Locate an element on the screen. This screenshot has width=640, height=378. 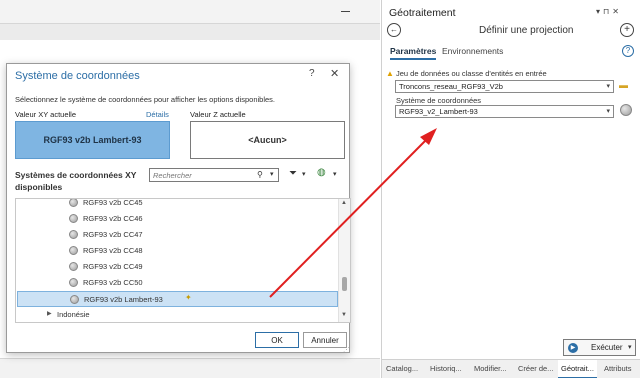
run-button: ▶ Exécuter ▾ is located at coordinates (599, 347).